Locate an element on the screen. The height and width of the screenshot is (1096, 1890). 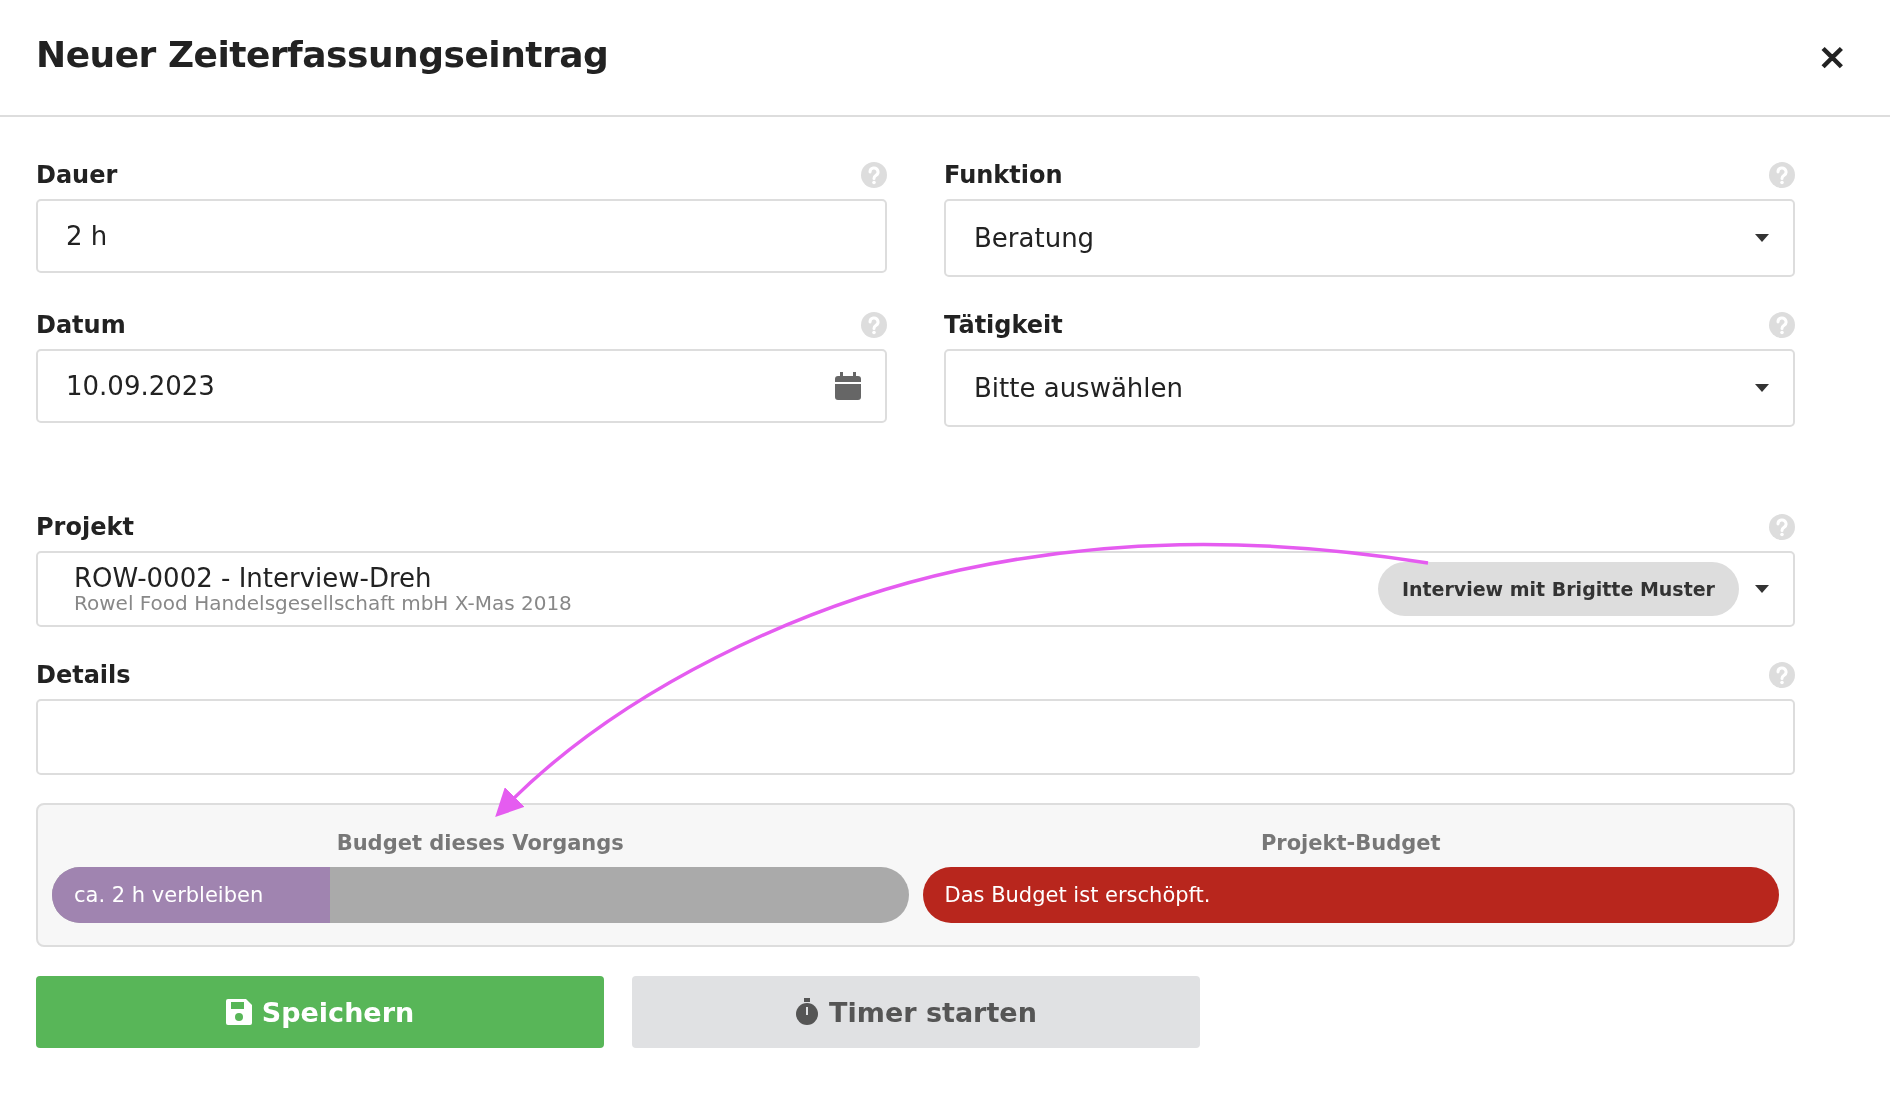
project-tag: Interview mit Brigitte Muster is located at coordinates (1558, 589).